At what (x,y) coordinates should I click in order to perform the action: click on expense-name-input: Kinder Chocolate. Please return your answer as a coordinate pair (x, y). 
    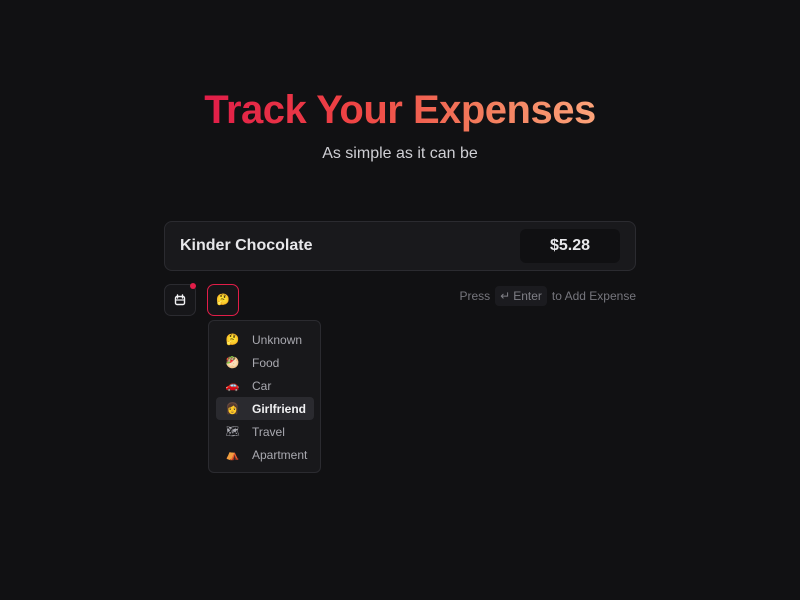
    Looking at the image, I should click on (246, 246).